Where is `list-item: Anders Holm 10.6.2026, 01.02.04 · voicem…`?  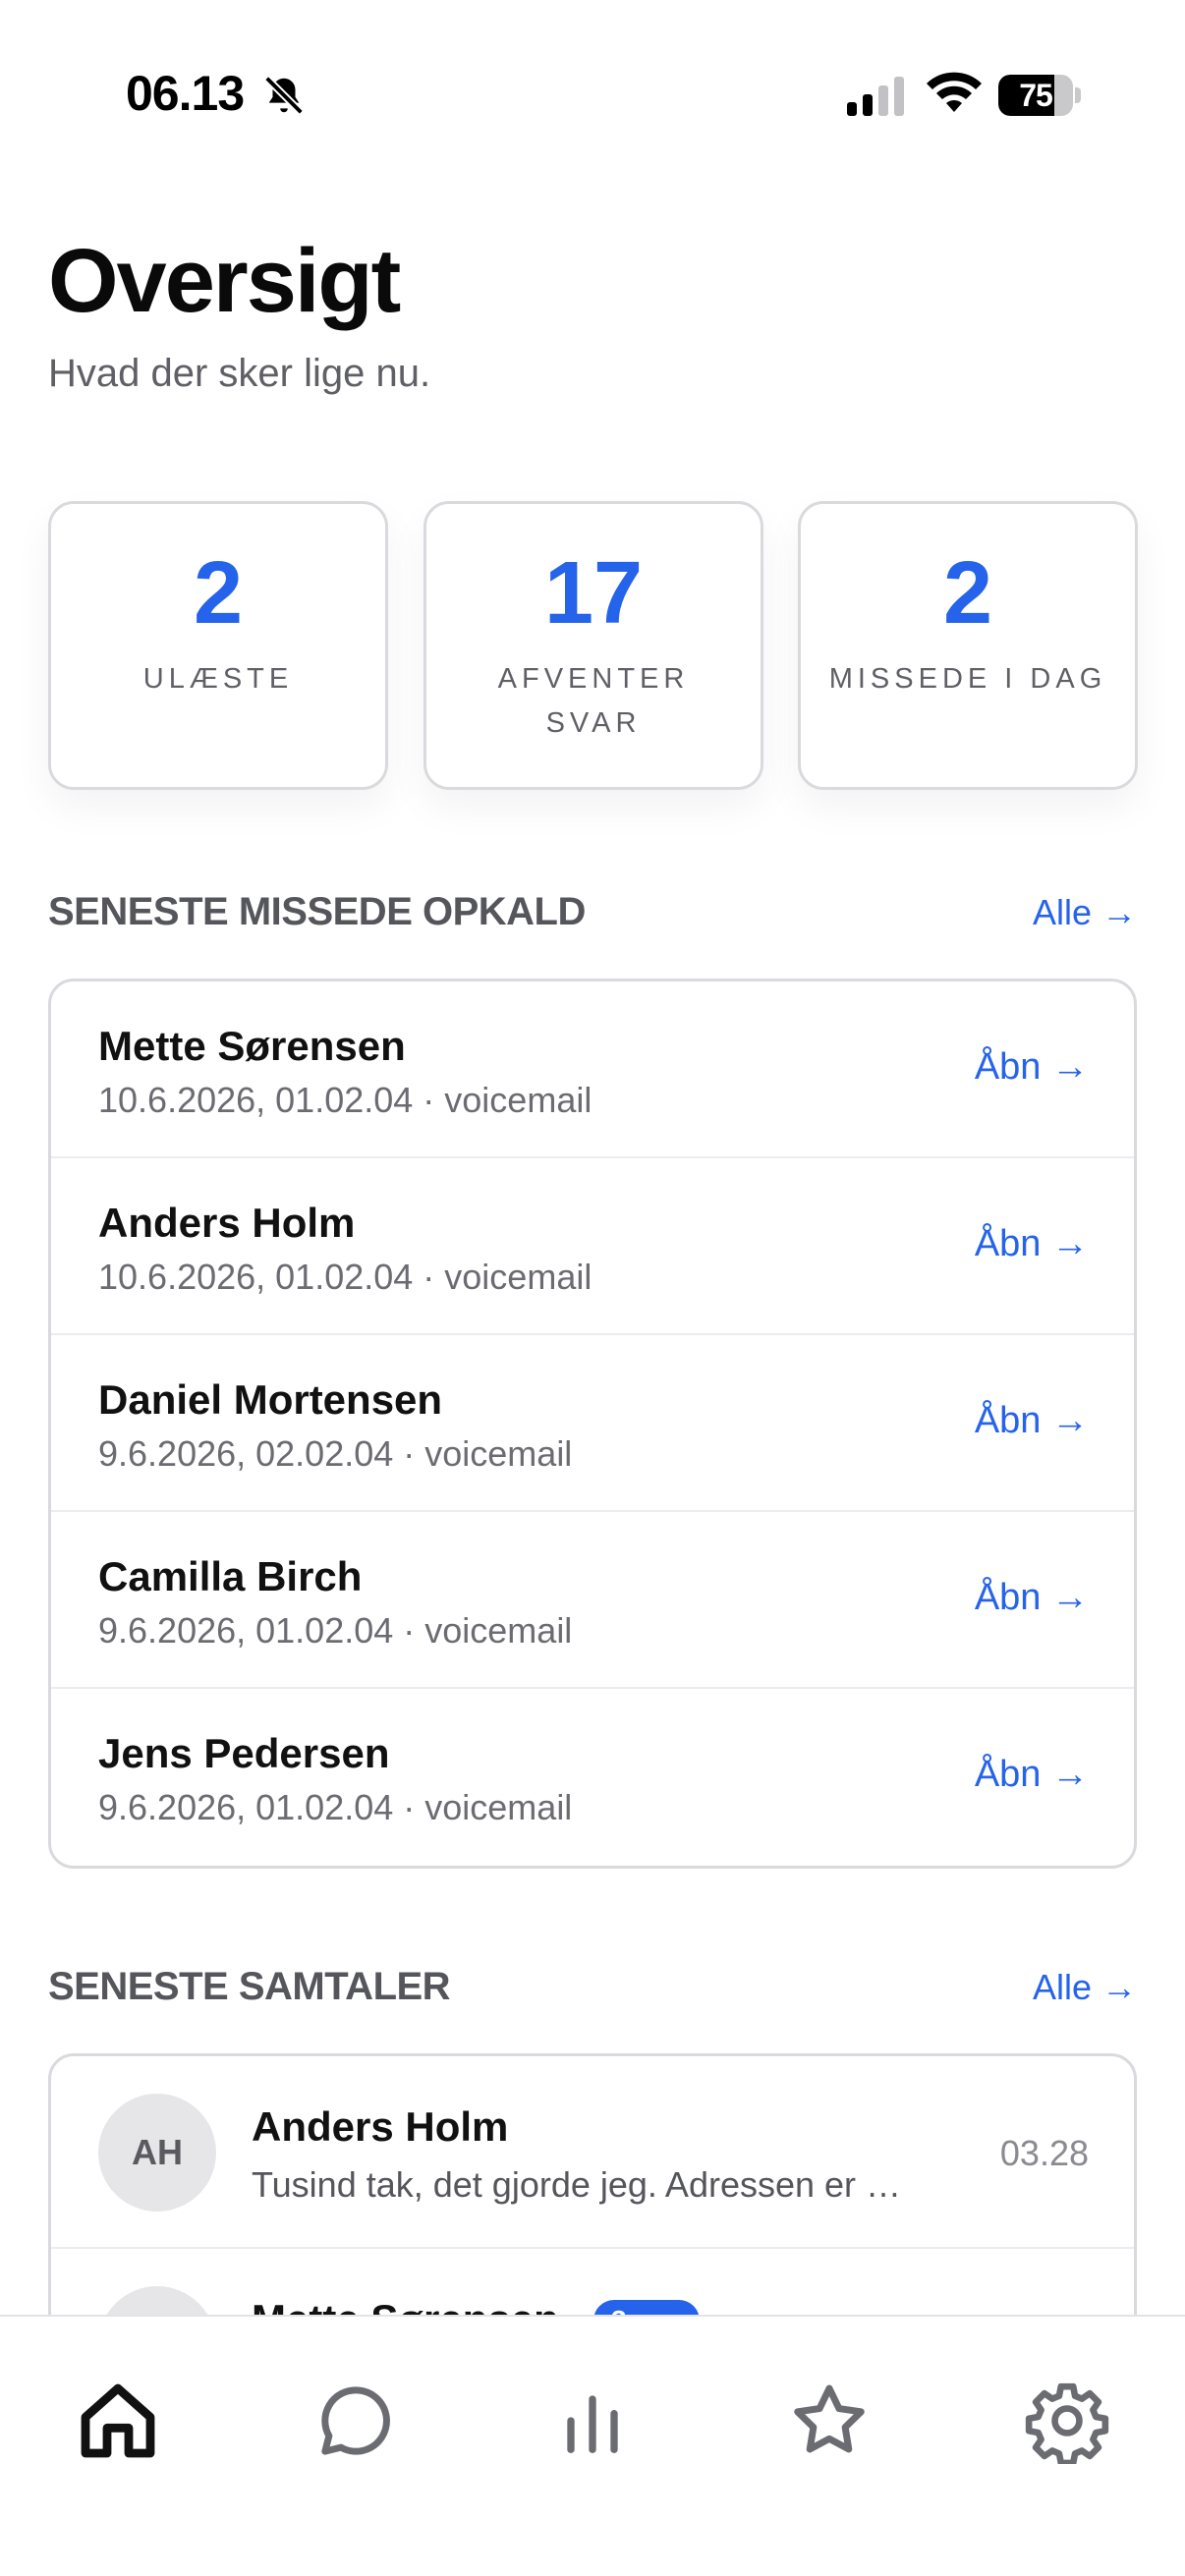
list-item: Anders Holm 10.6.2026, 01.02.04 · voicem… is located at coordinates (592, 1246).